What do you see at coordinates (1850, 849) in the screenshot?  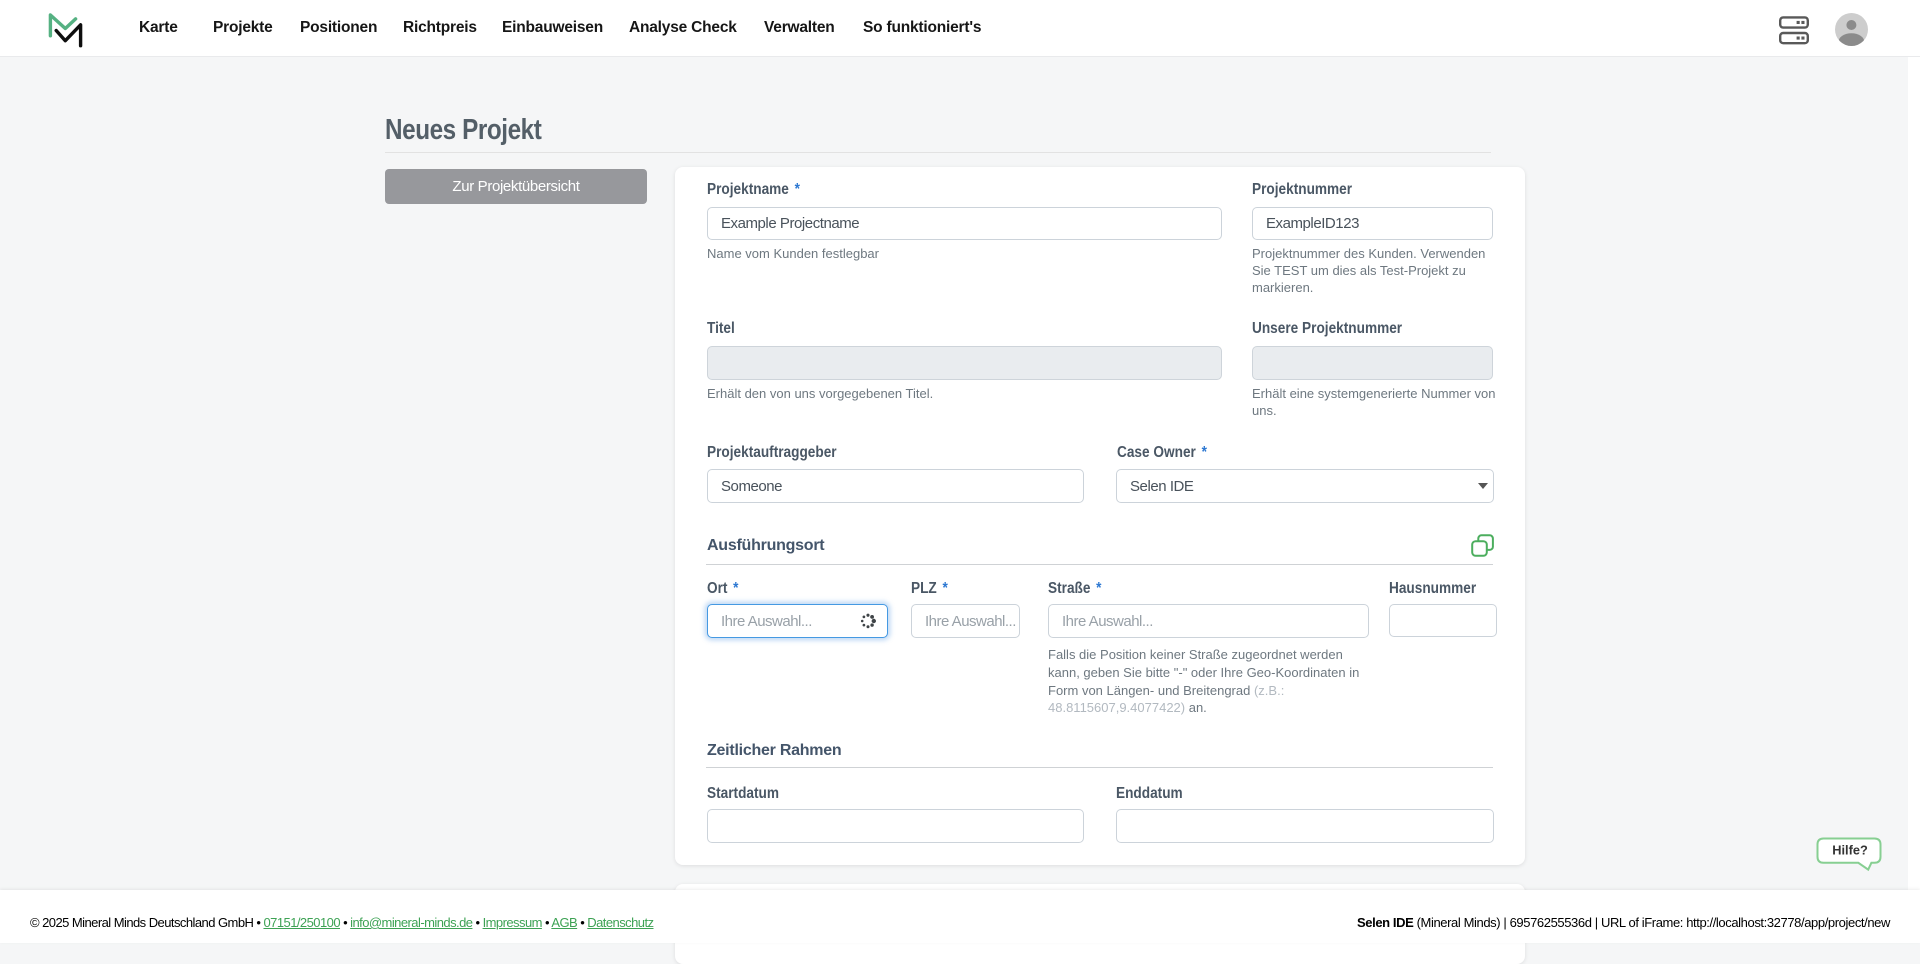 I see `svg-text: Hilfe?` at bounding box center [1850, 849].